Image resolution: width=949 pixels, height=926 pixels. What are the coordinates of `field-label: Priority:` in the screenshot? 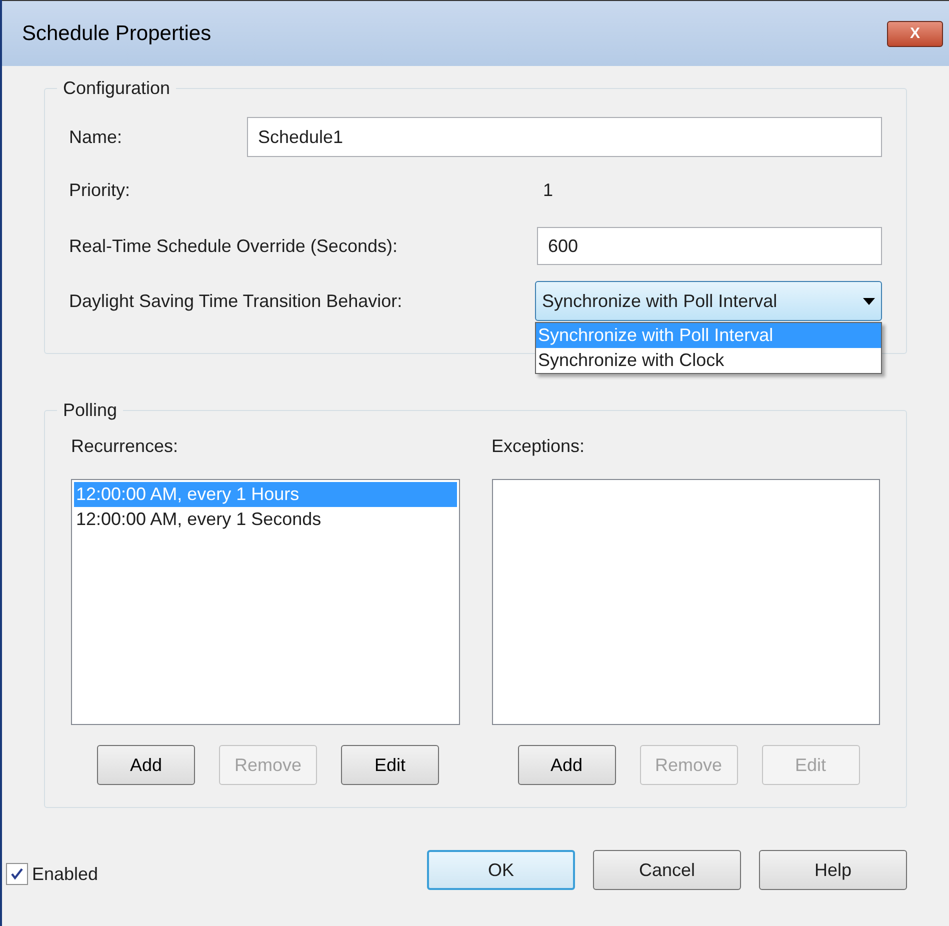 It's located at (100, 190).